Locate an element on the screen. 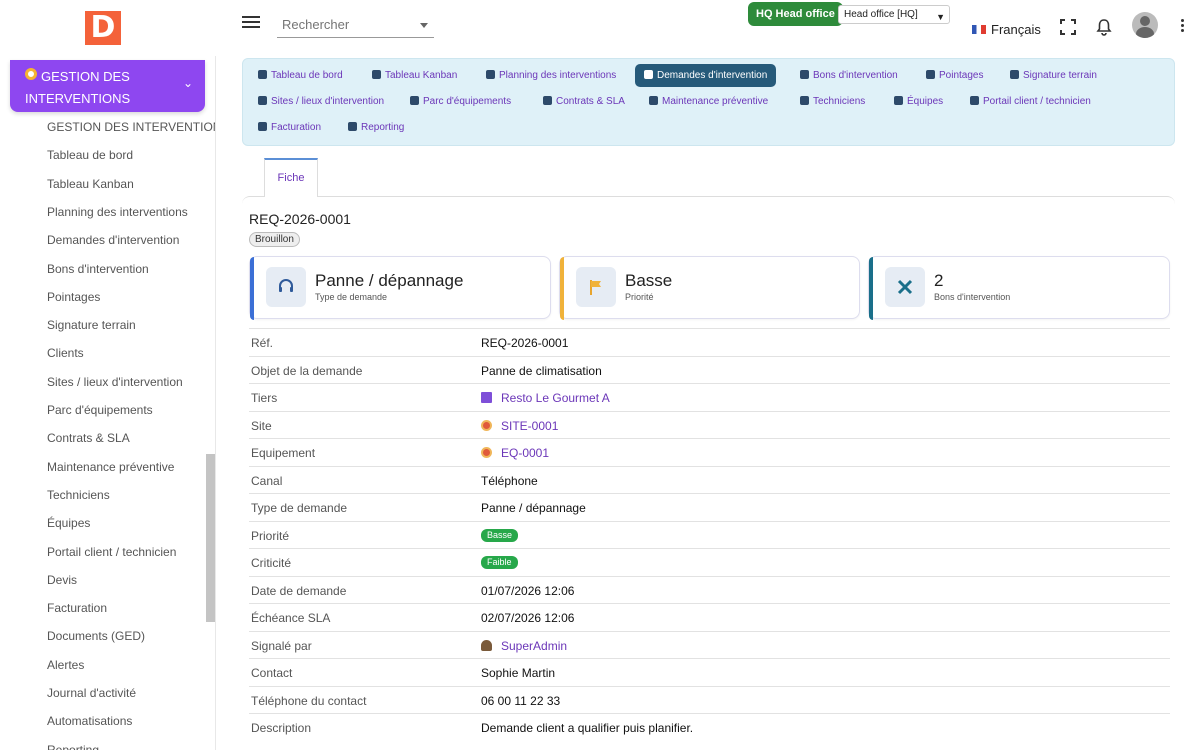  field-label: Priorité is located at coordinates (270, 535).